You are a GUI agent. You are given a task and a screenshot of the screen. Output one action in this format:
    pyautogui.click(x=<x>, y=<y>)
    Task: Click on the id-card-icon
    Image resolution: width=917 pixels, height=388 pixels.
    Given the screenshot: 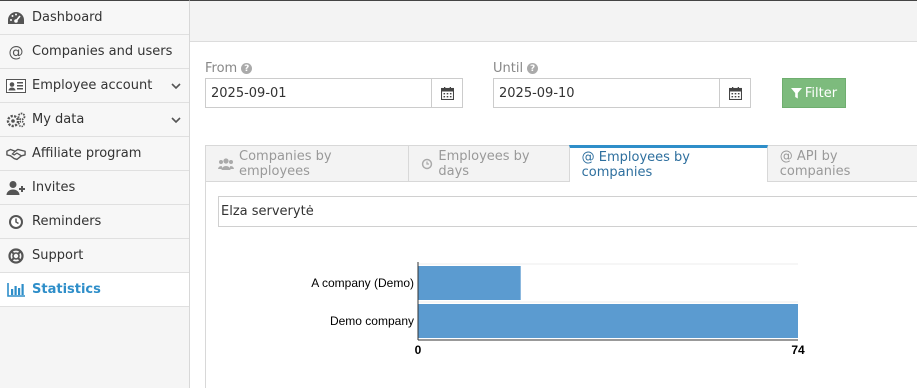 What is the action you would take?
    pyautogui.click(x=16, y=86)
    